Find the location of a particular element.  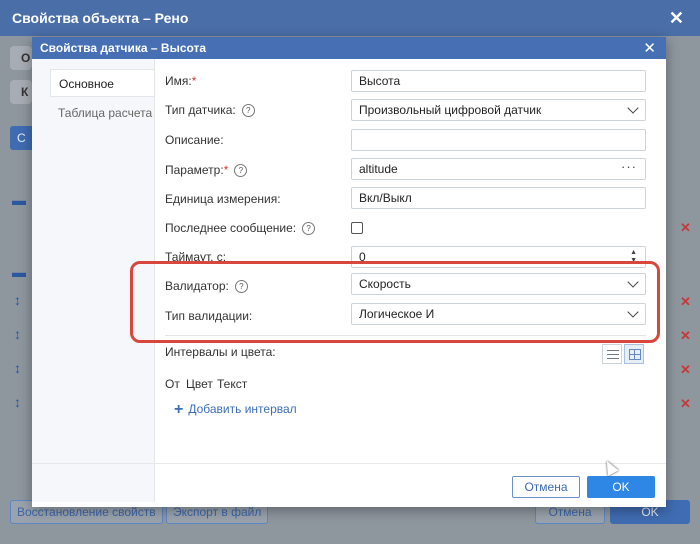

add-interval-button: + Добавить интервал is located at coordinates (235, 410).